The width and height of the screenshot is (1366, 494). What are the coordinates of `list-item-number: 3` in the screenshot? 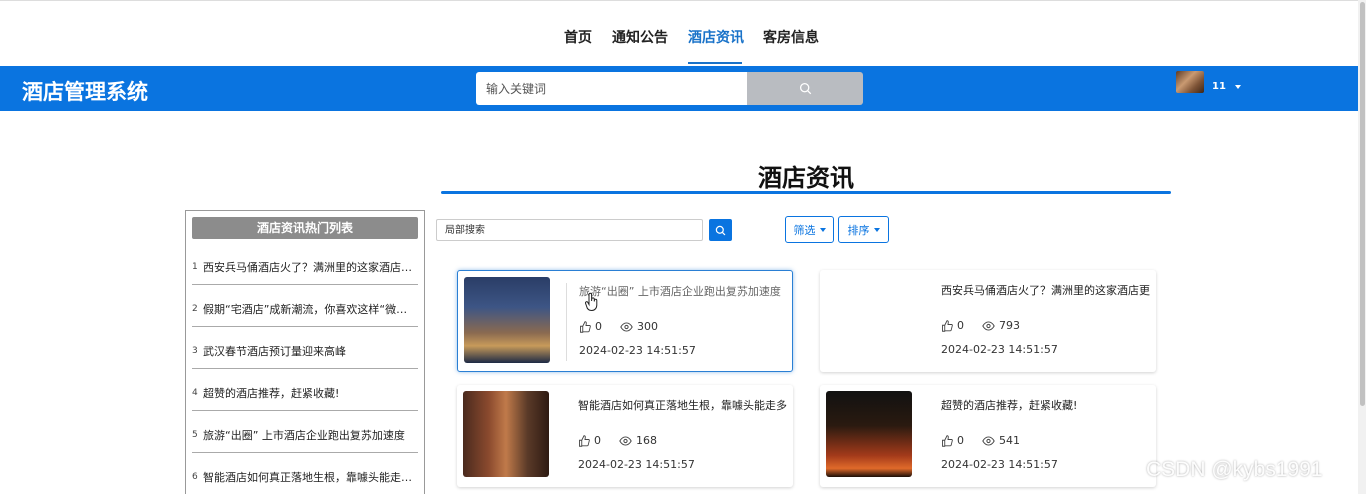 It's located at (195, 351).